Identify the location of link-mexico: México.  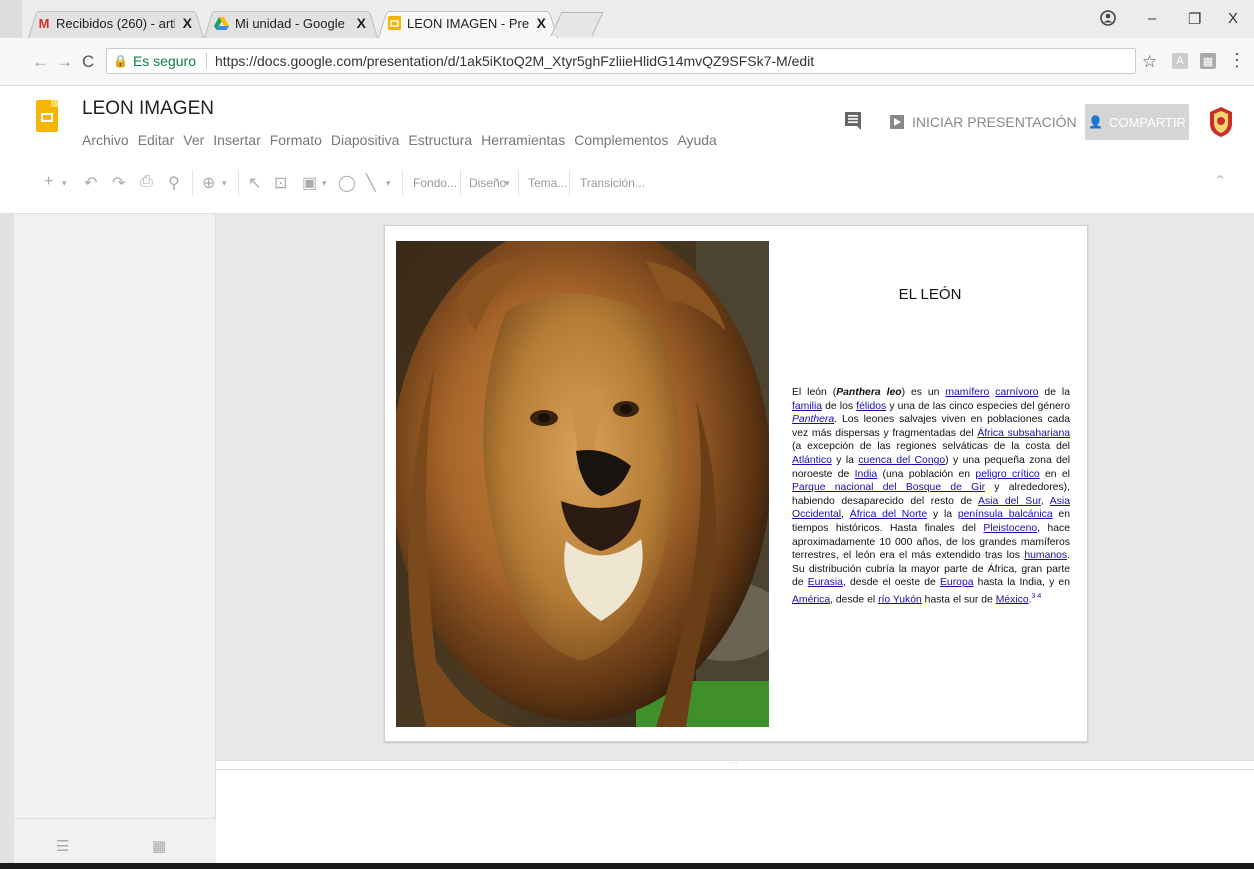
(1012, 599).